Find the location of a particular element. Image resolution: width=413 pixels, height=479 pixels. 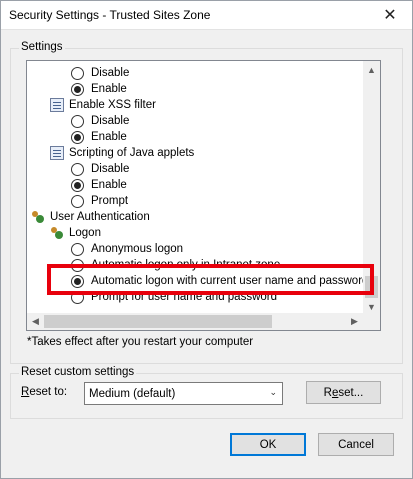

window-title: Security Settings - Trusted Sites Zone is located at coordinates (110, 15).